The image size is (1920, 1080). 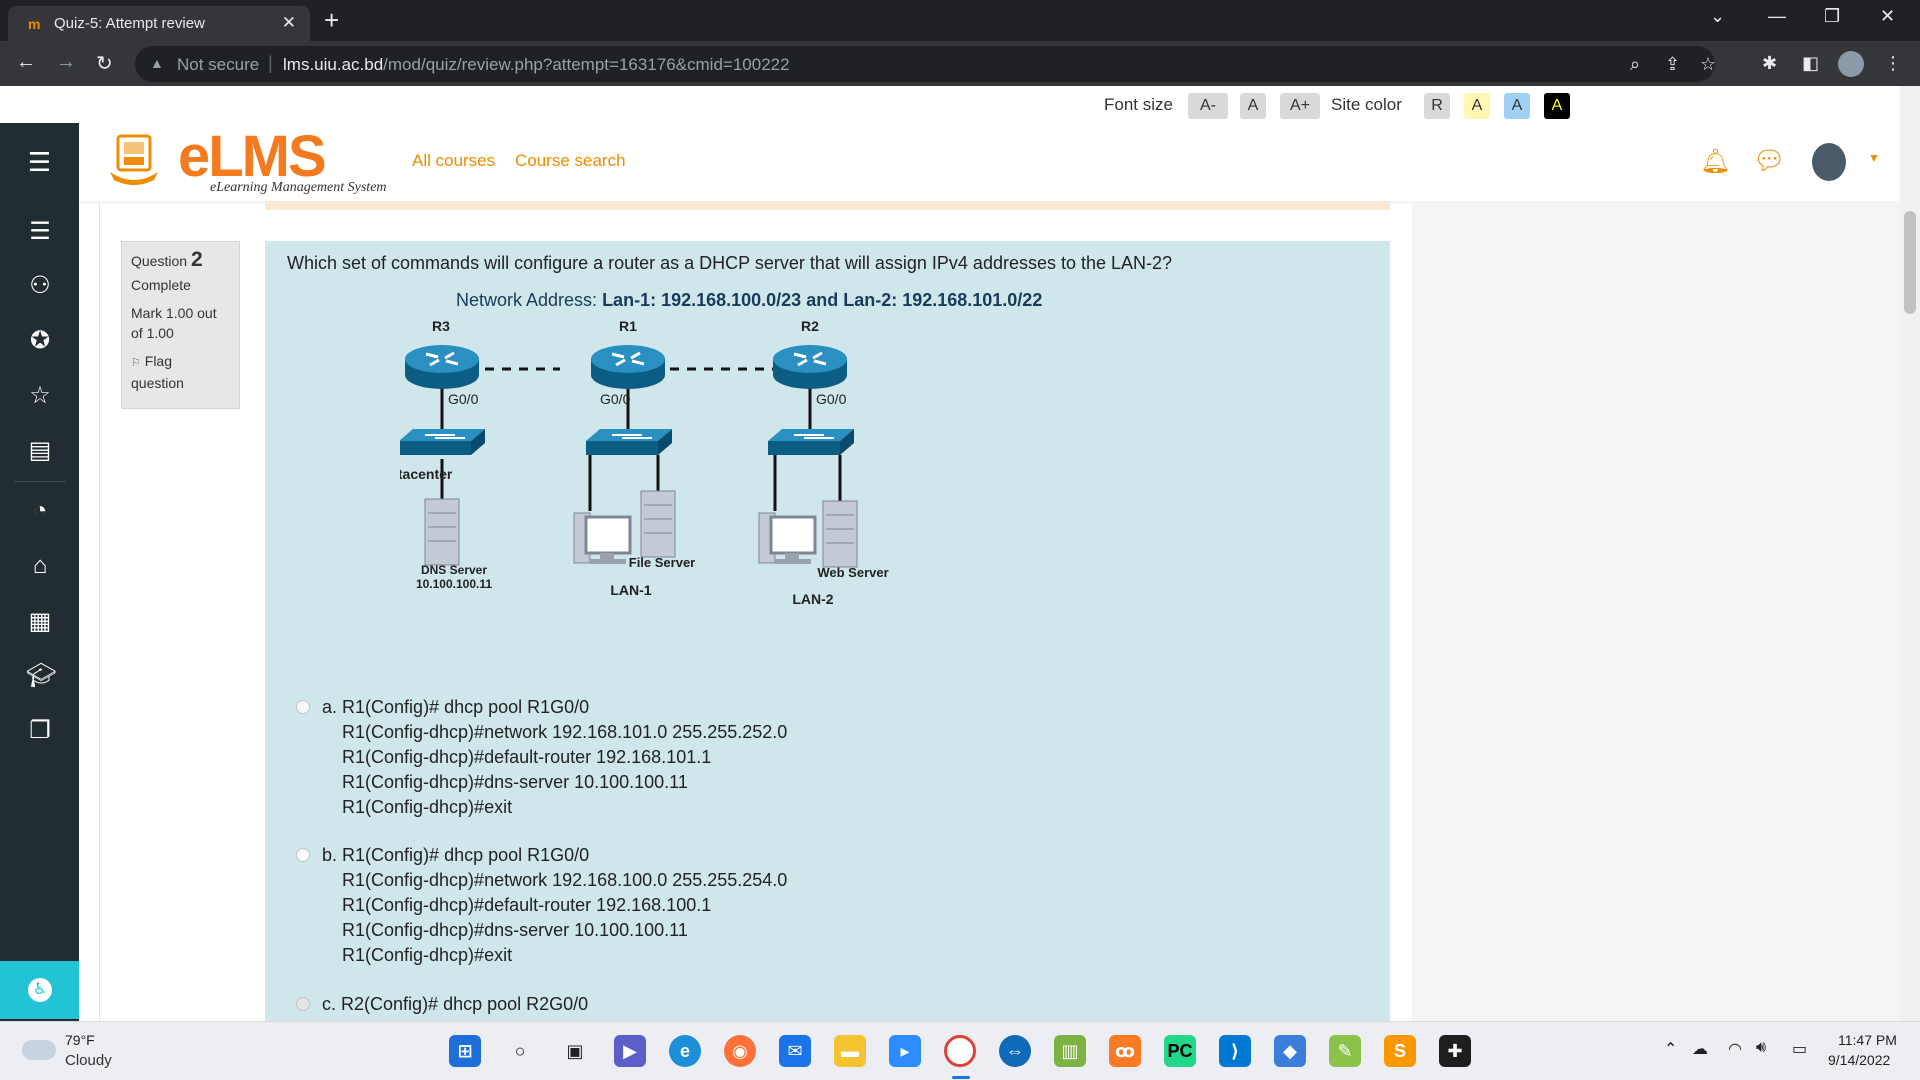 What do you see at coordinates (40, 285) in the screenshot?
I see `participants-icon: ⚇` at bounding box center [40, 285].